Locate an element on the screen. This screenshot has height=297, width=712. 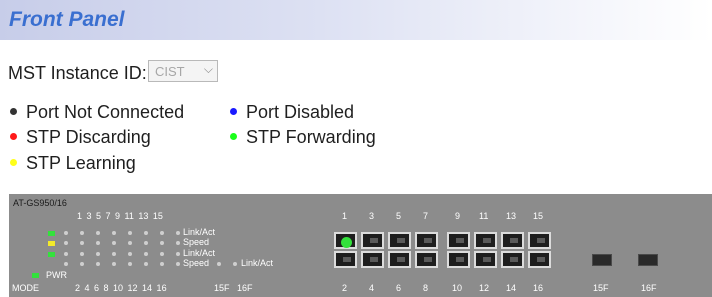
port-label-2: 2 is located at coordinates (345, 288).